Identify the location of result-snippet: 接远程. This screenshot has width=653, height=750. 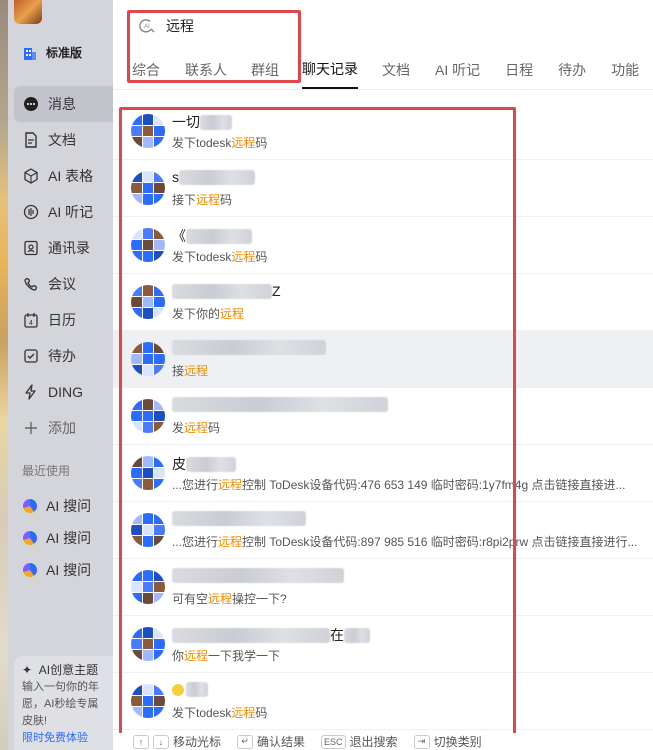
(190, 370).